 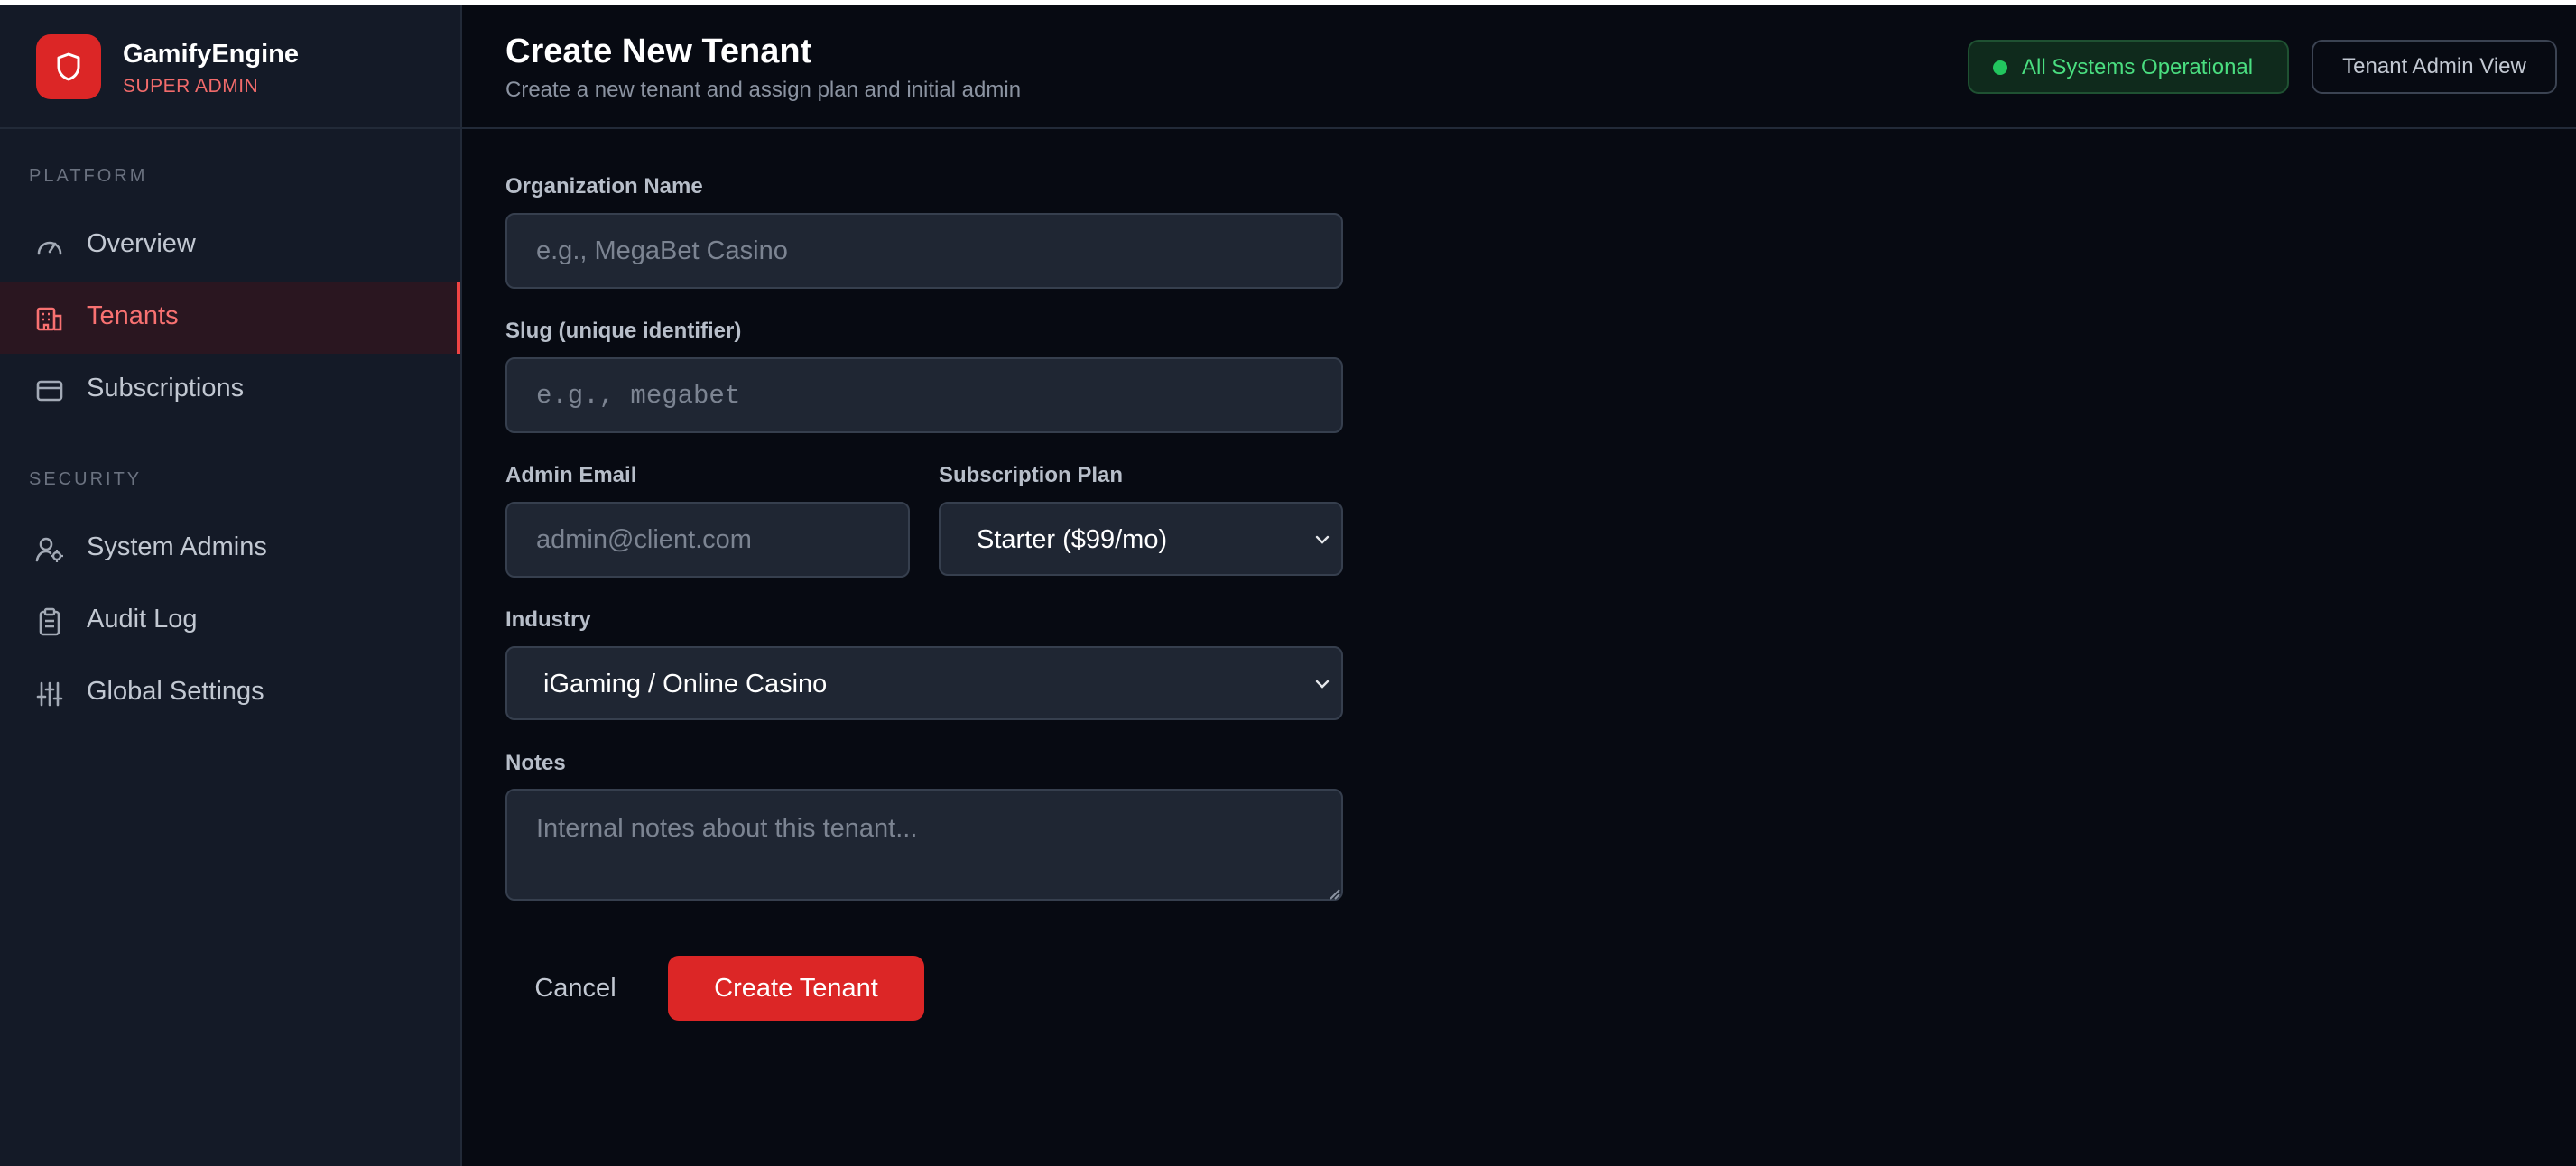 What do you see at coordinates (604, 186) in the screenshot?
I see `org-name-label: Organization Name` at bounding box center [604, 186].